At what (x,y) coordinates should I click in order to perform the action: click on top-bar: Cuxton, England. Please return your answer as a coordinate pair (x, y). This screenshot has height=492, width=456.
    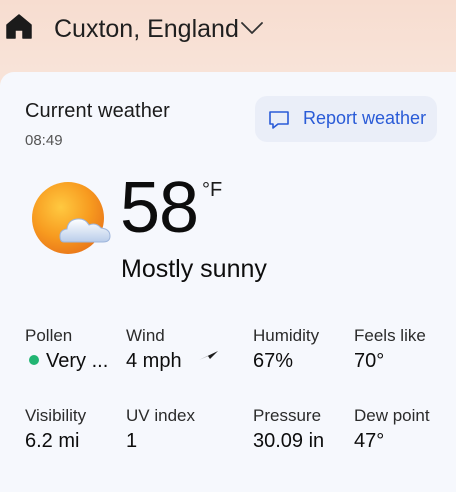
    Looking at the image, I should click on (228, 30).